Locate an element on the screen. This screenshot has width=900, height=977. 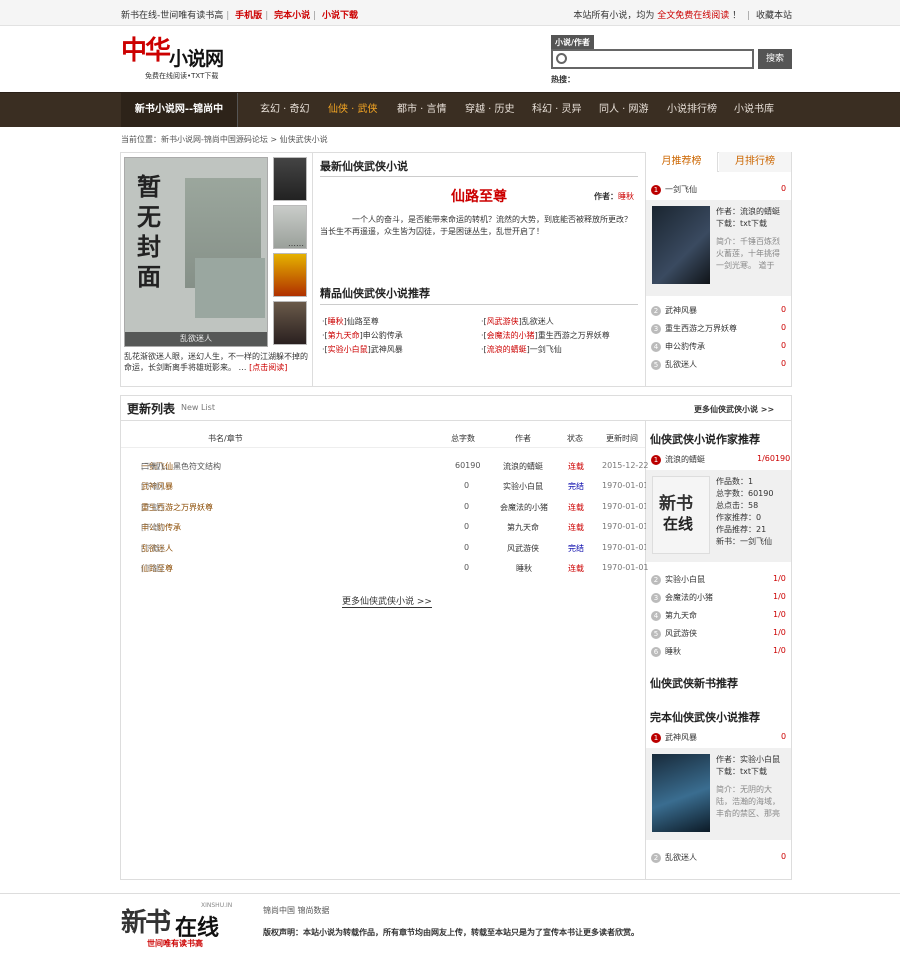
col-words: 总字数 is located at coordinates (463, 438).